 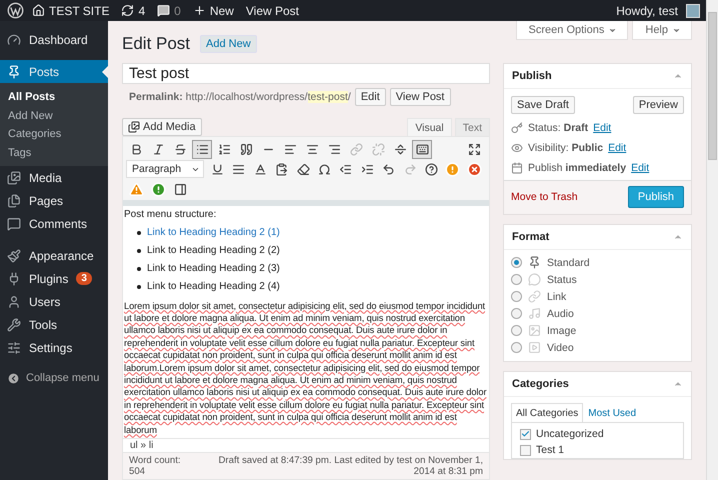 What do you see at coordinates (272, 11) in the screenshot?
I see `view-post-link: View Post` at bounding box center [272, 11].